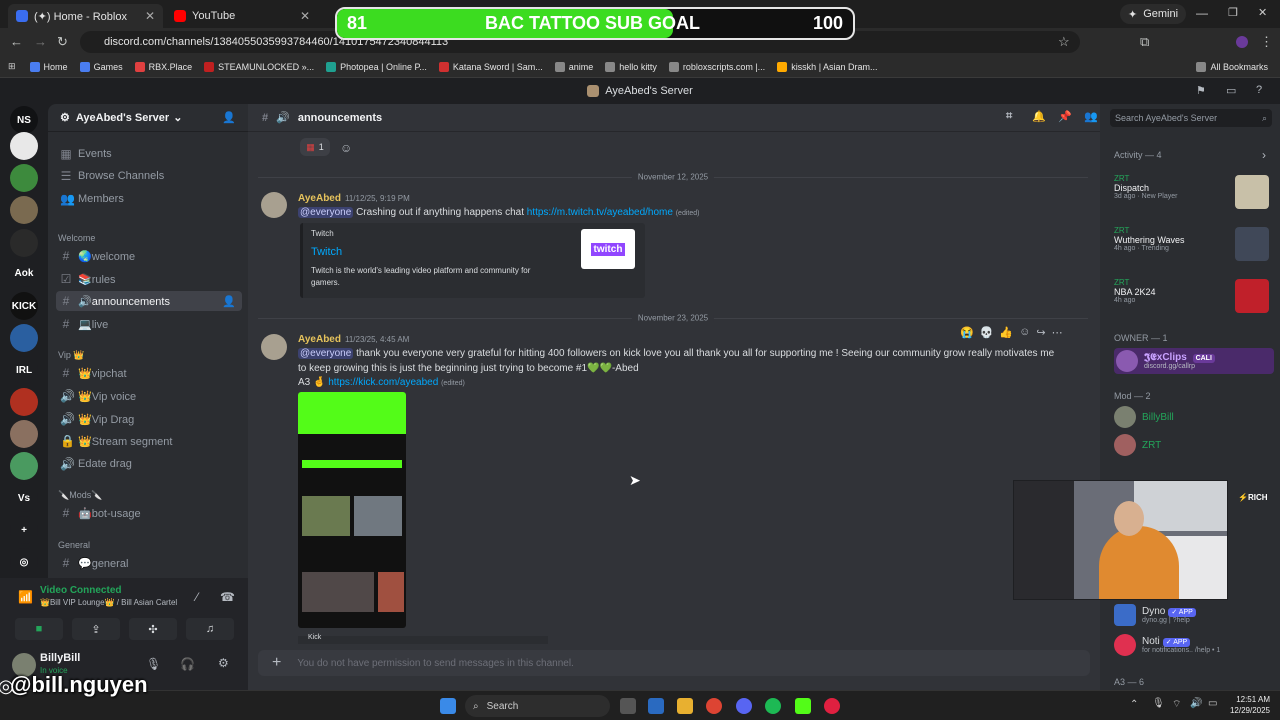  I want to click on member-owner: 𝕵𝕰xClips CALI discord.gg/callrp, so click(1194, 361).